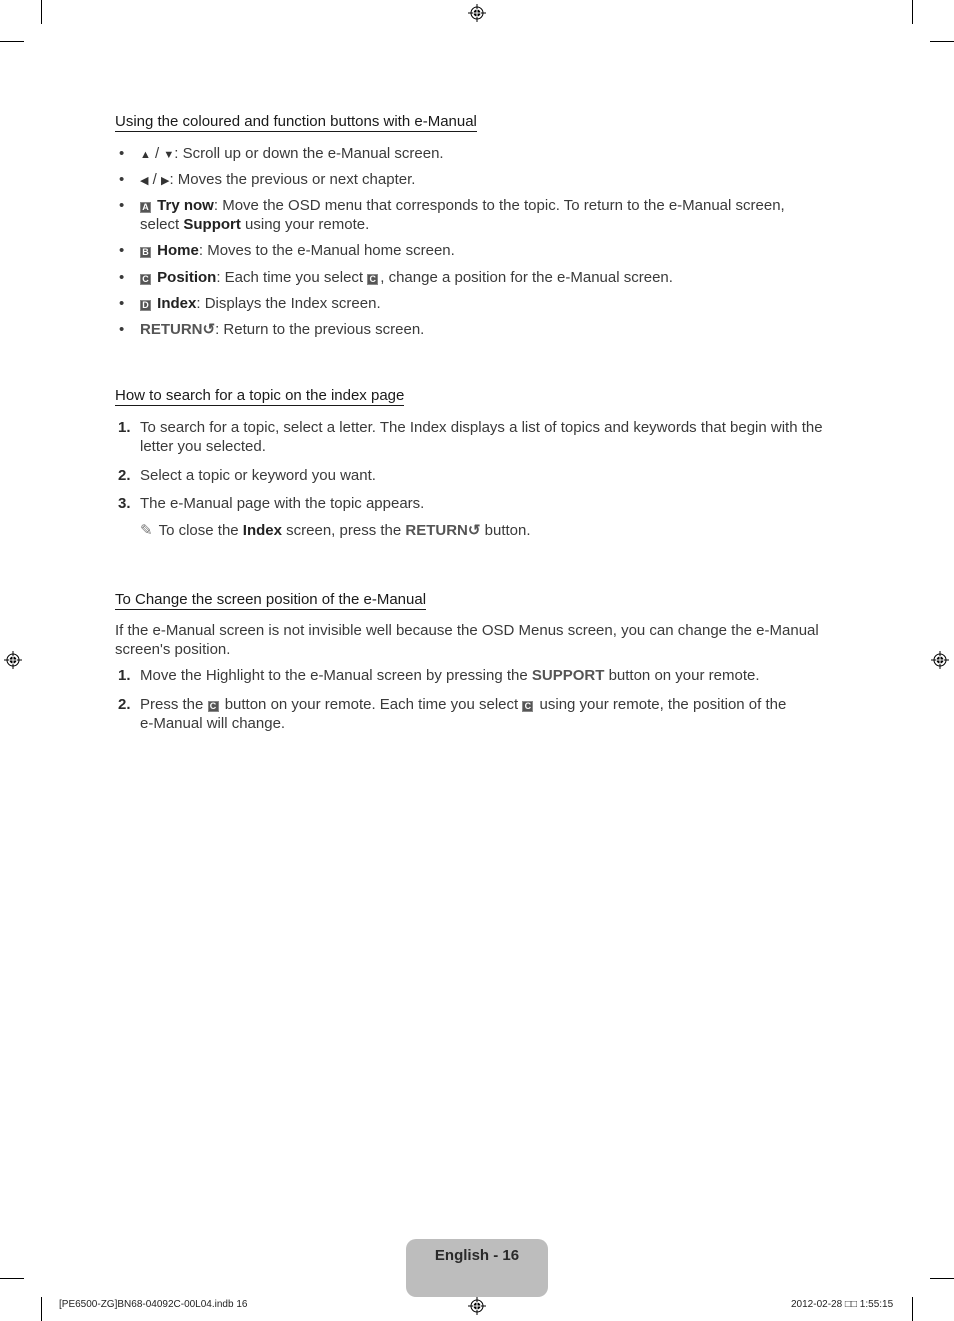 The width and height of the screenshot is (954, 1321). What do you see at coordinates (292, 179) in the screenshot?
I see `item-text: : Moves the previous or next chapter.` at bounding box center [292, 179].